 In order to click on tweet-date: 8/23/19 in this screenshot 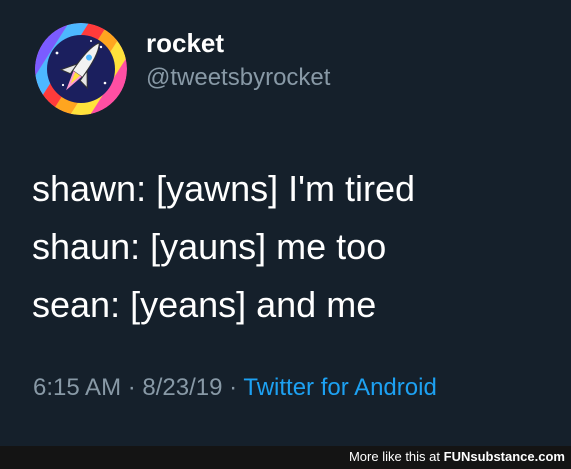, I will do `click(182, 387)`.